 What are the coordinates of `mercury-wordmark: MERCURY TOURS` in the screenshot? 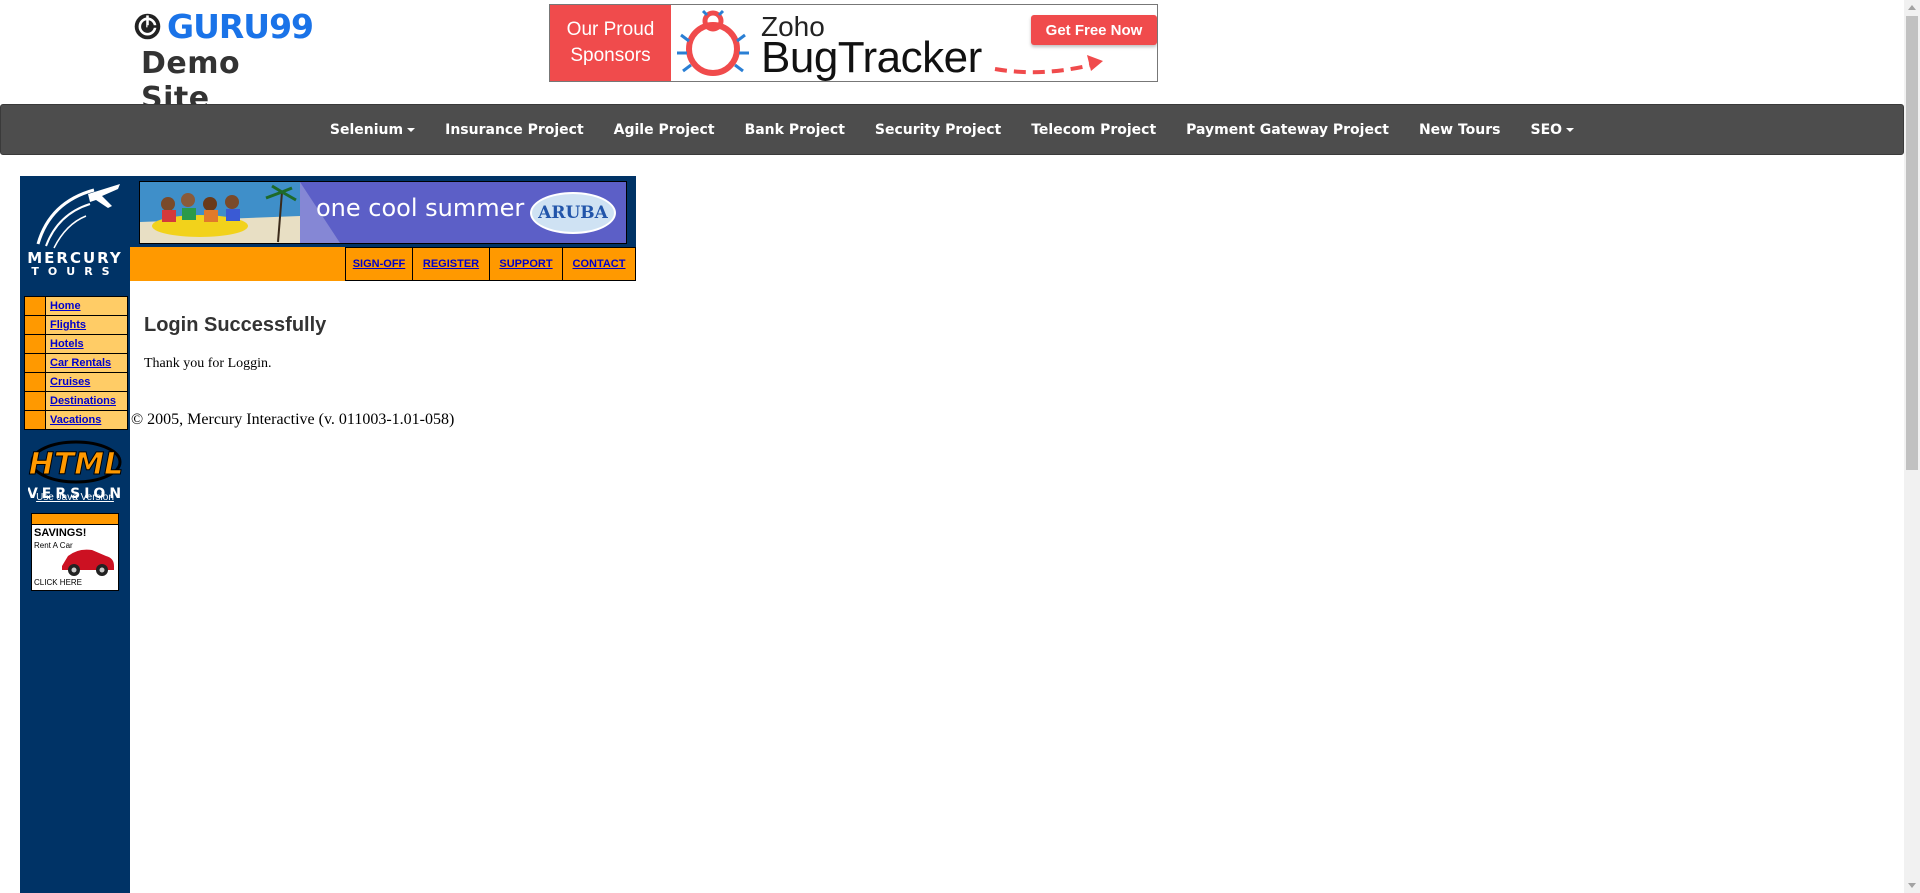 It's located at (75, 263).